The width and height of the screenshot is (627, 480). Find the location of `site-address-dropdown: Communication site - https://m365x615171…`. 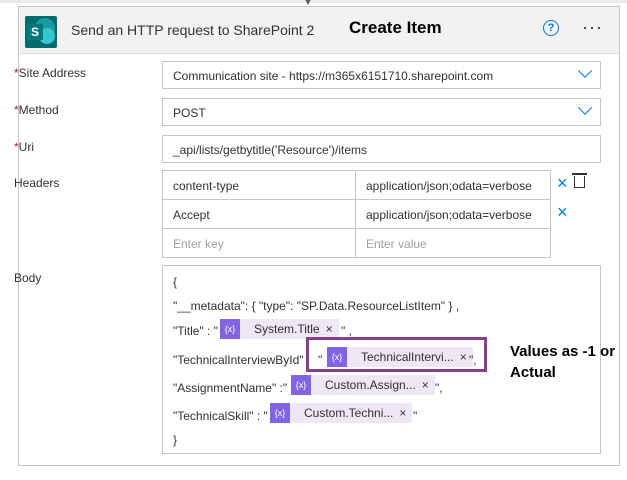

site-address-dropdown: Communication site - https://m365x615171… is located at coordinates (381, 75).